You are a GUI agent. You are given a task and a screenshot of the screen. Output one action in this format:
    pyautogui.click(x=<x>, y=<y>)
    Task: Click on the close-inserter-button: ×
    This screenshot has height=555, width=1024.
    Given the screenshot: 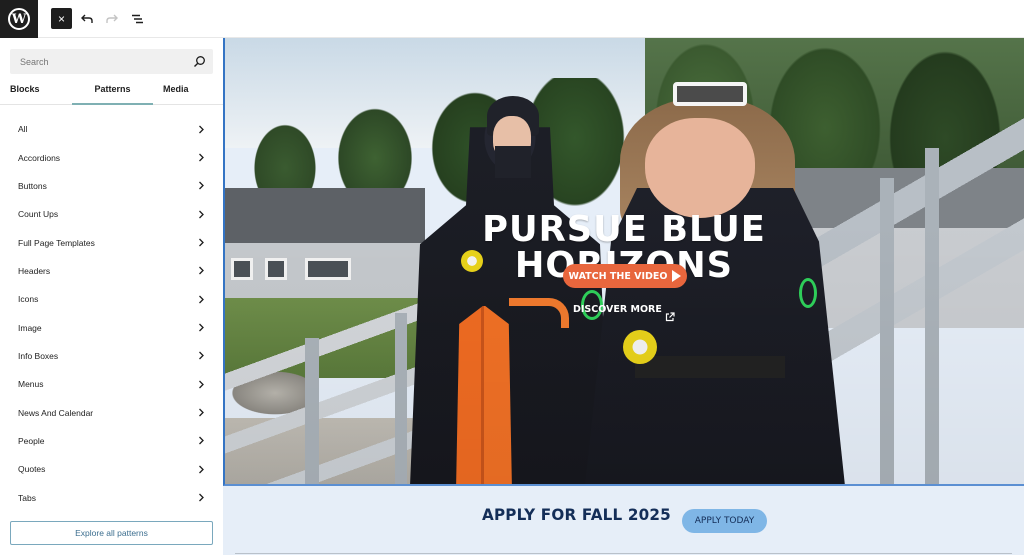 What is the action you would take?
    pyautogui.click(x=61, y=18)
    